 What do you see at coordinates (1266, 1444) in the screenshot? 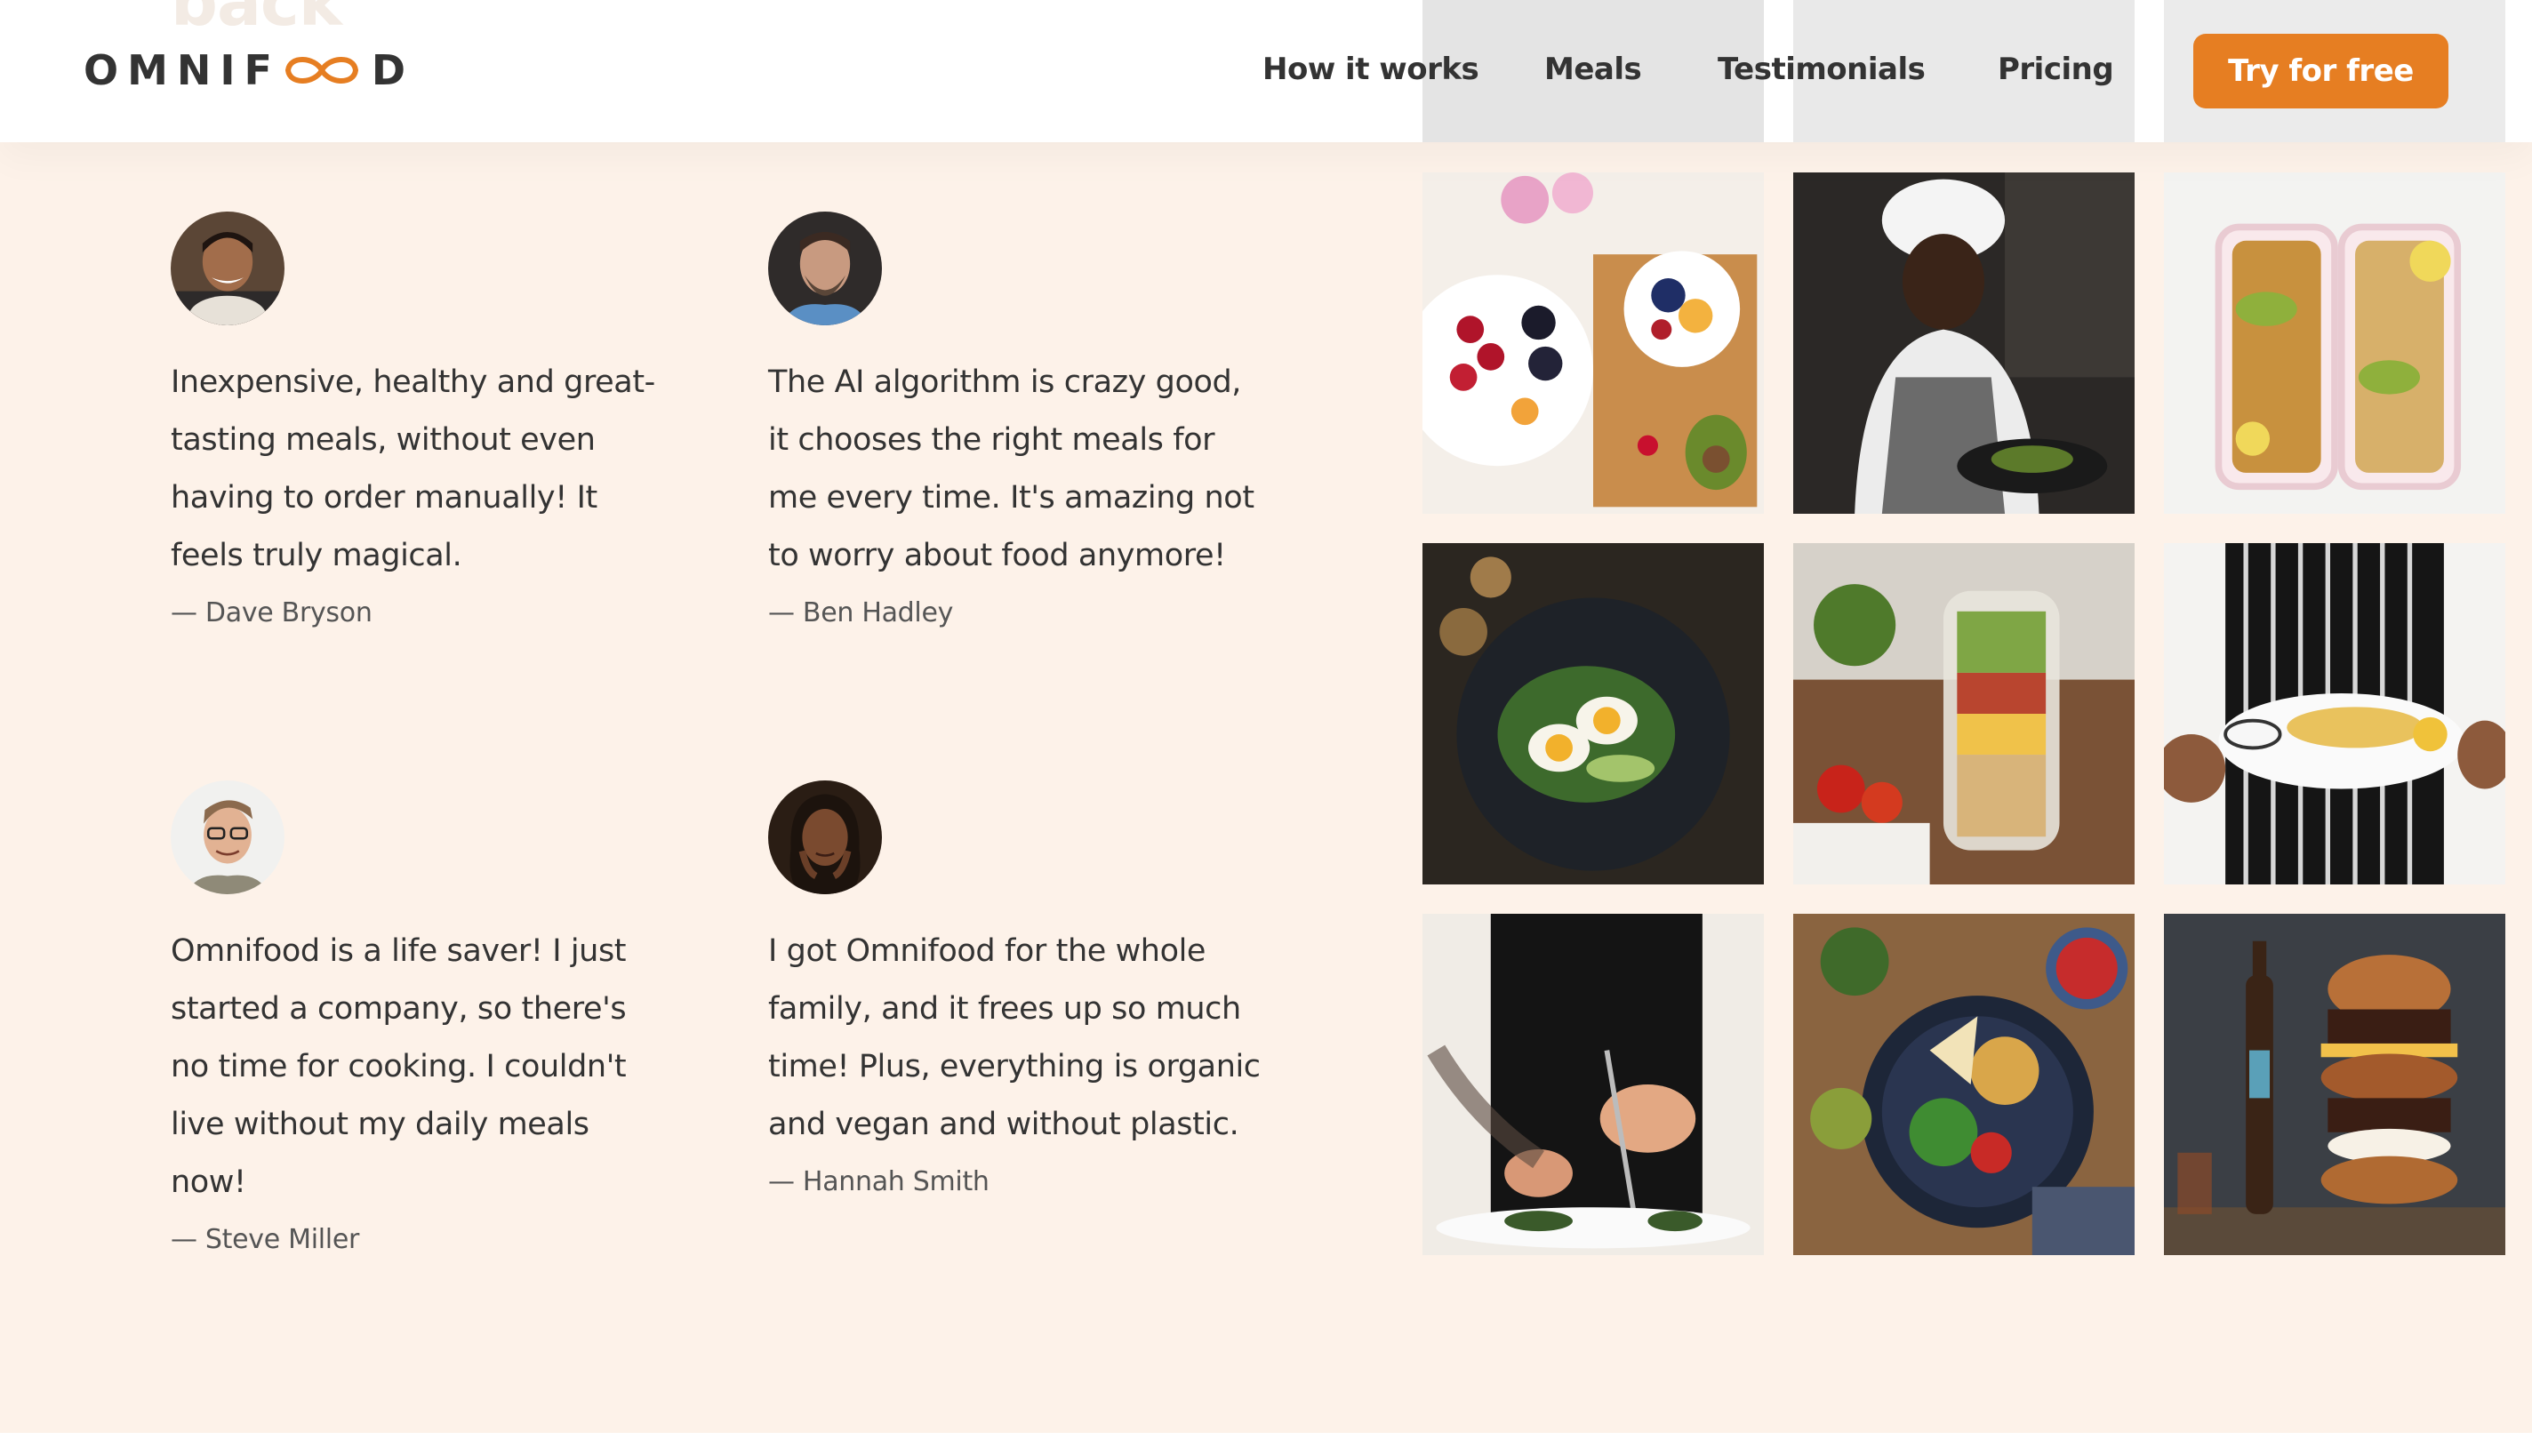
I see `section-bottom-edge` at bounding box center [1266, 1444].